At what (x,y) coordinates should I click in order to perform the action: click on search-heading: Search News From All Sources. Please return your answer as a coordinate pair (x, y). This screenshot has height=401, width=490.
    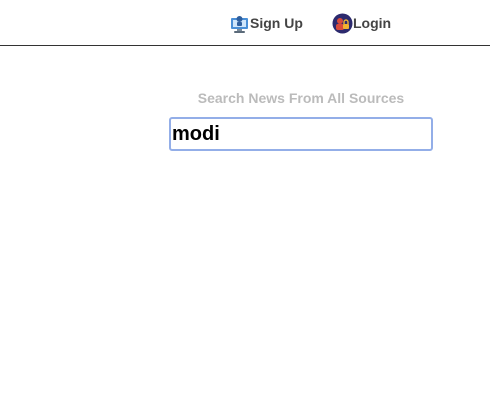
    Looking at the image, I should click on (301, 98).